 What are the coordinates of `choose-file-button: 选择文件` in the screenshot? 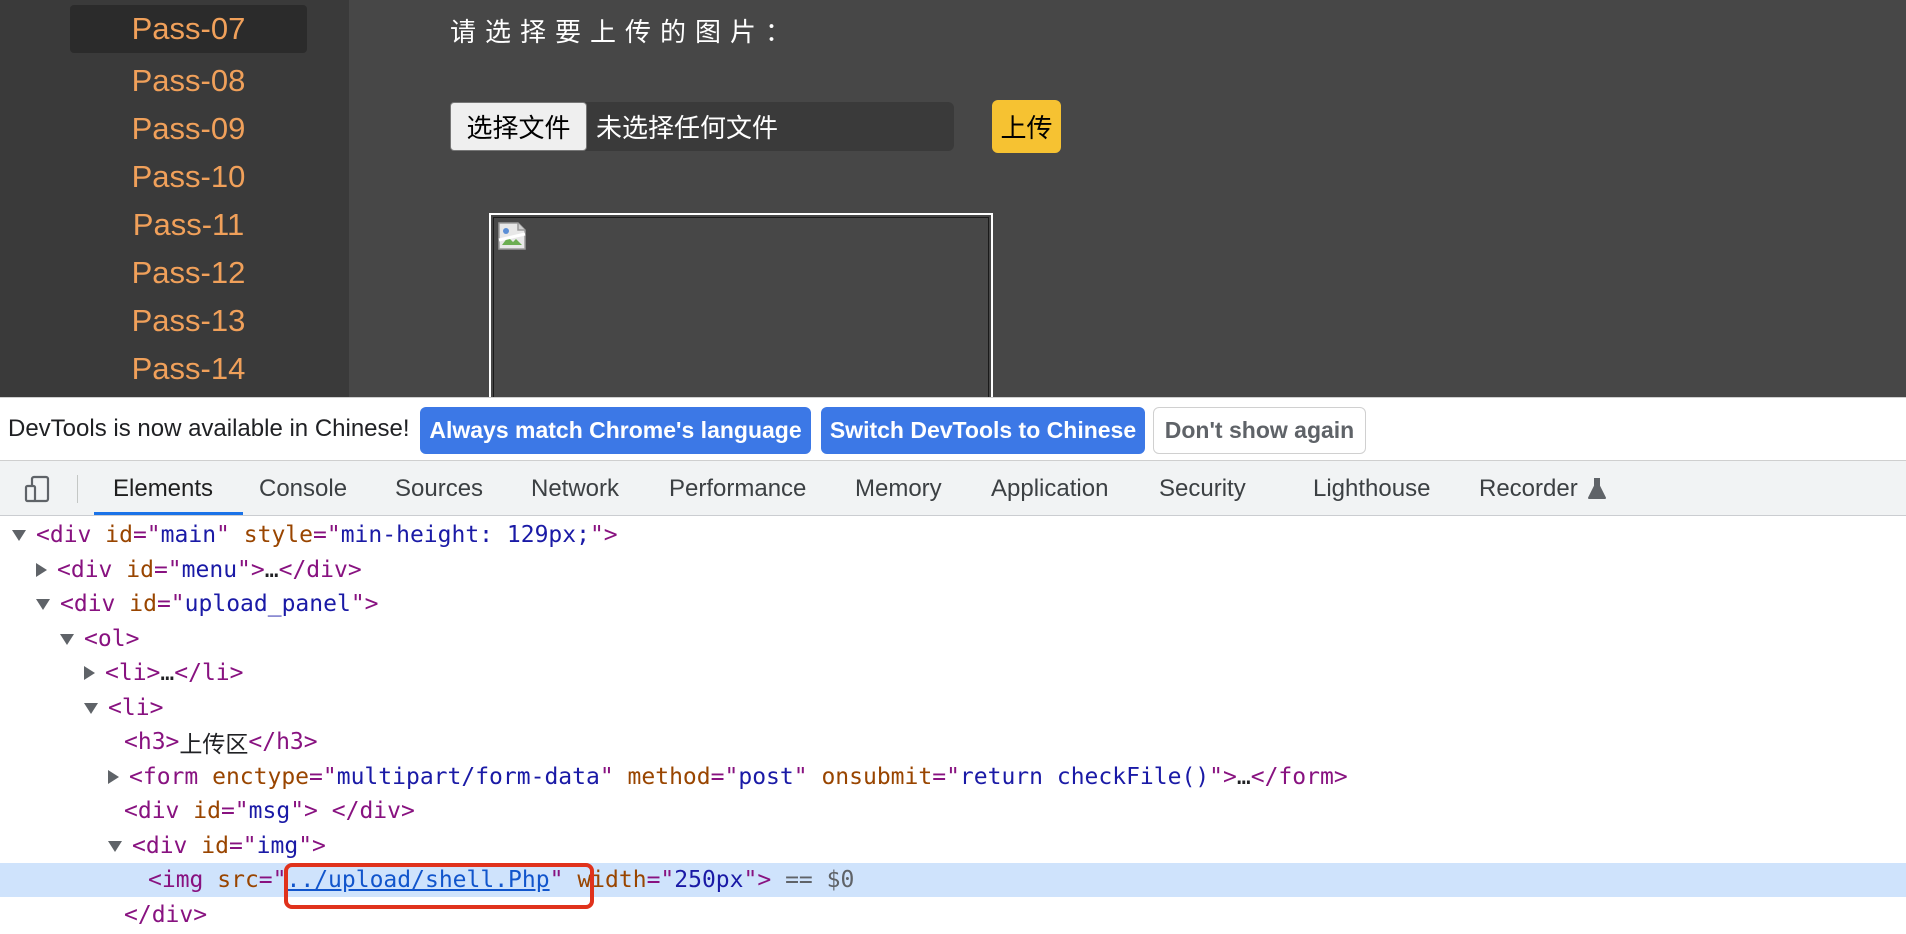 It's located at (518, 126).